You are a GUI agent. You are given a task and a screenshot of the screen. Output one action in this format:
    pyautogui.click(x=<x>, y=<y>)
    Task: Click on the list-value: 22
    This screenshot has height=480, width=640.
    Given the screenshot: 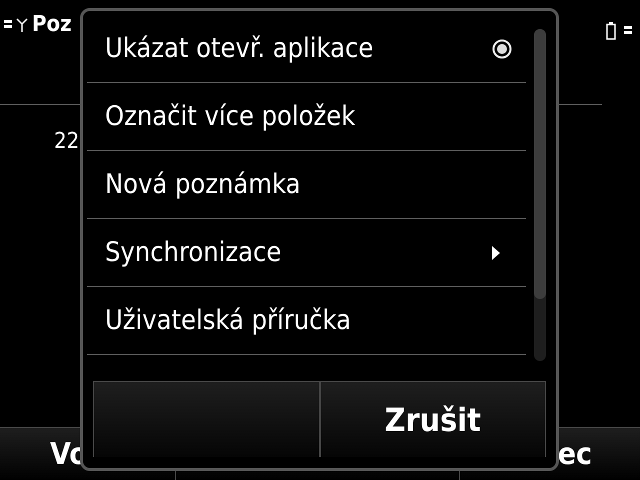 What is the action you would take?
    pyautogui.click(x=67, y=141)
    